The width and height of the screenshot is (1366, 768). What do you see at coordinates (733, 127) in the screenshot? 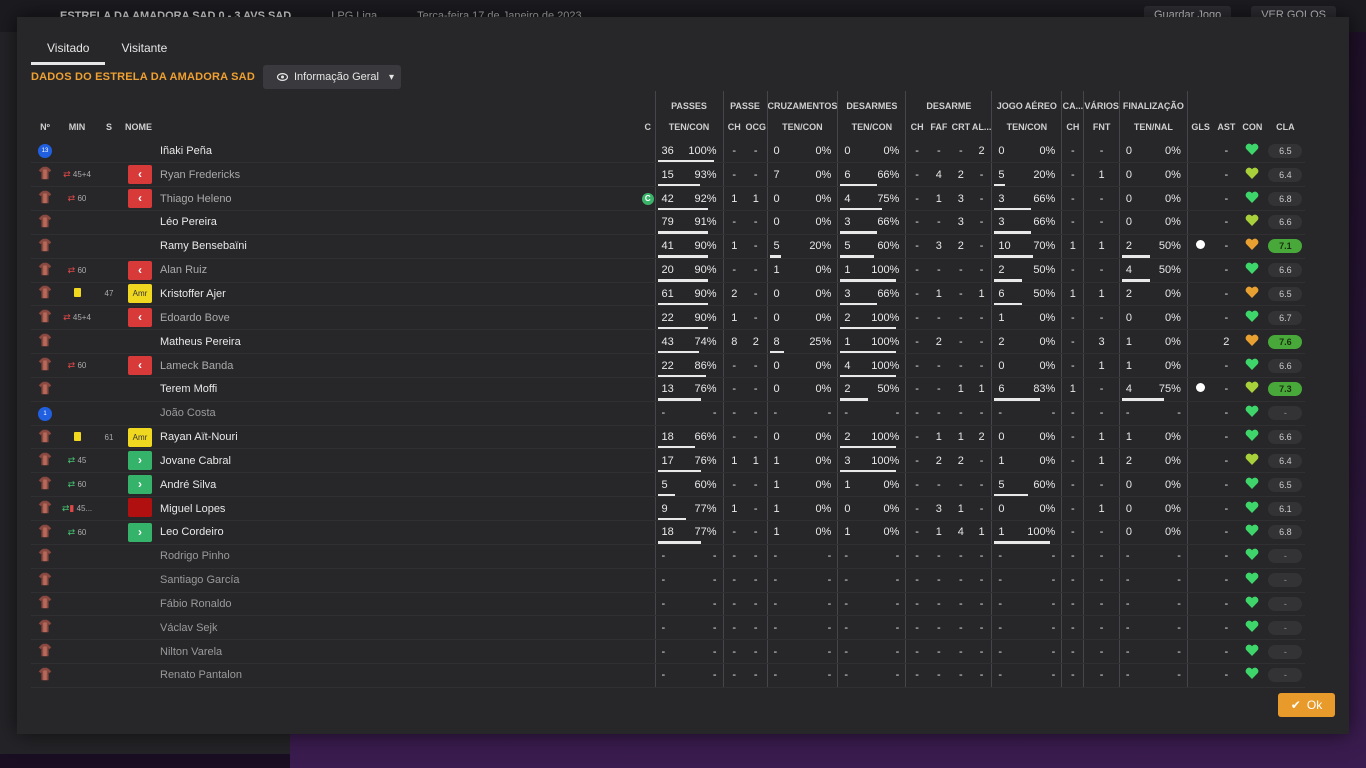
I see `col-pass-ch: CH` at bounding box center [733, 127].